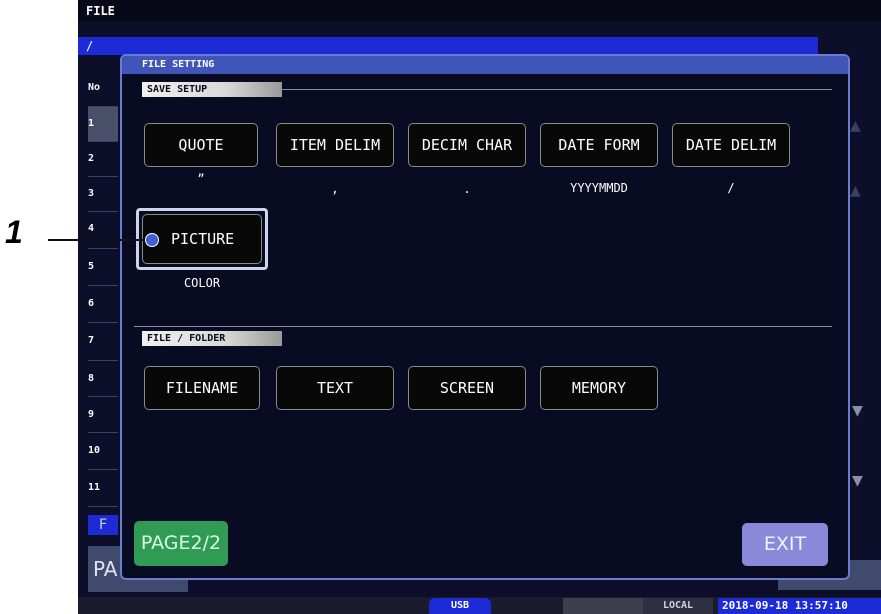 The image size is (881, 614). What do you see at coordinates (799, 606) in the screenshot?
I see `datetime-display: 2018-09-18 13:57:10` at bounding box center [799, 606].